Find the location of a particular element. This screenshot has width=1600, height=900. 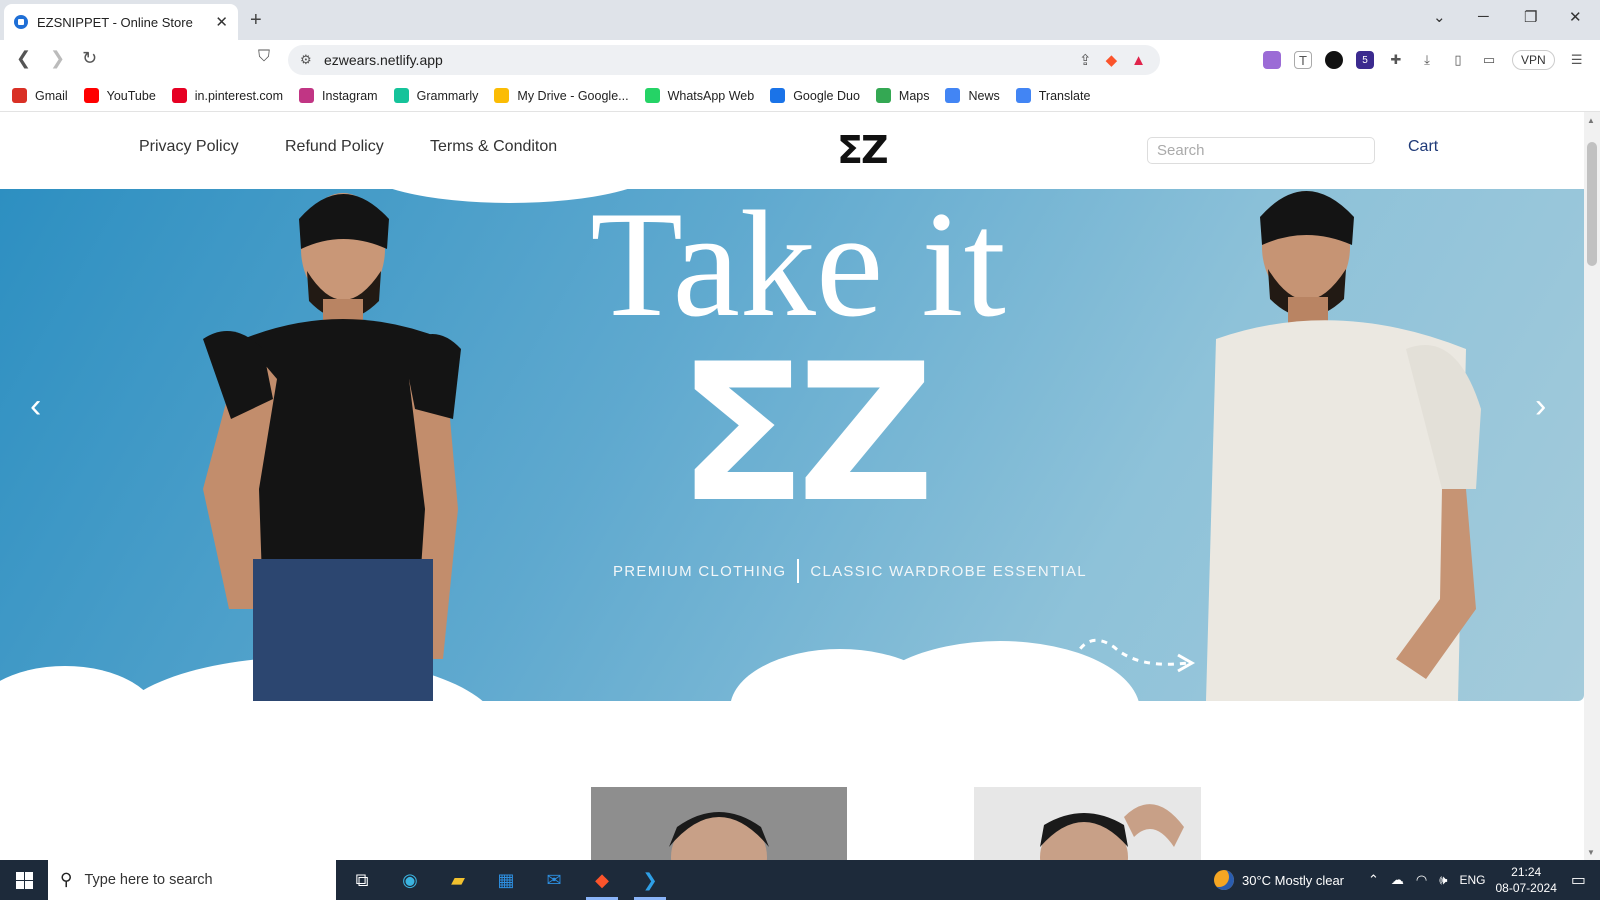

clock: 21:24 08-07-2024 is located at coordinates (1525, 880).